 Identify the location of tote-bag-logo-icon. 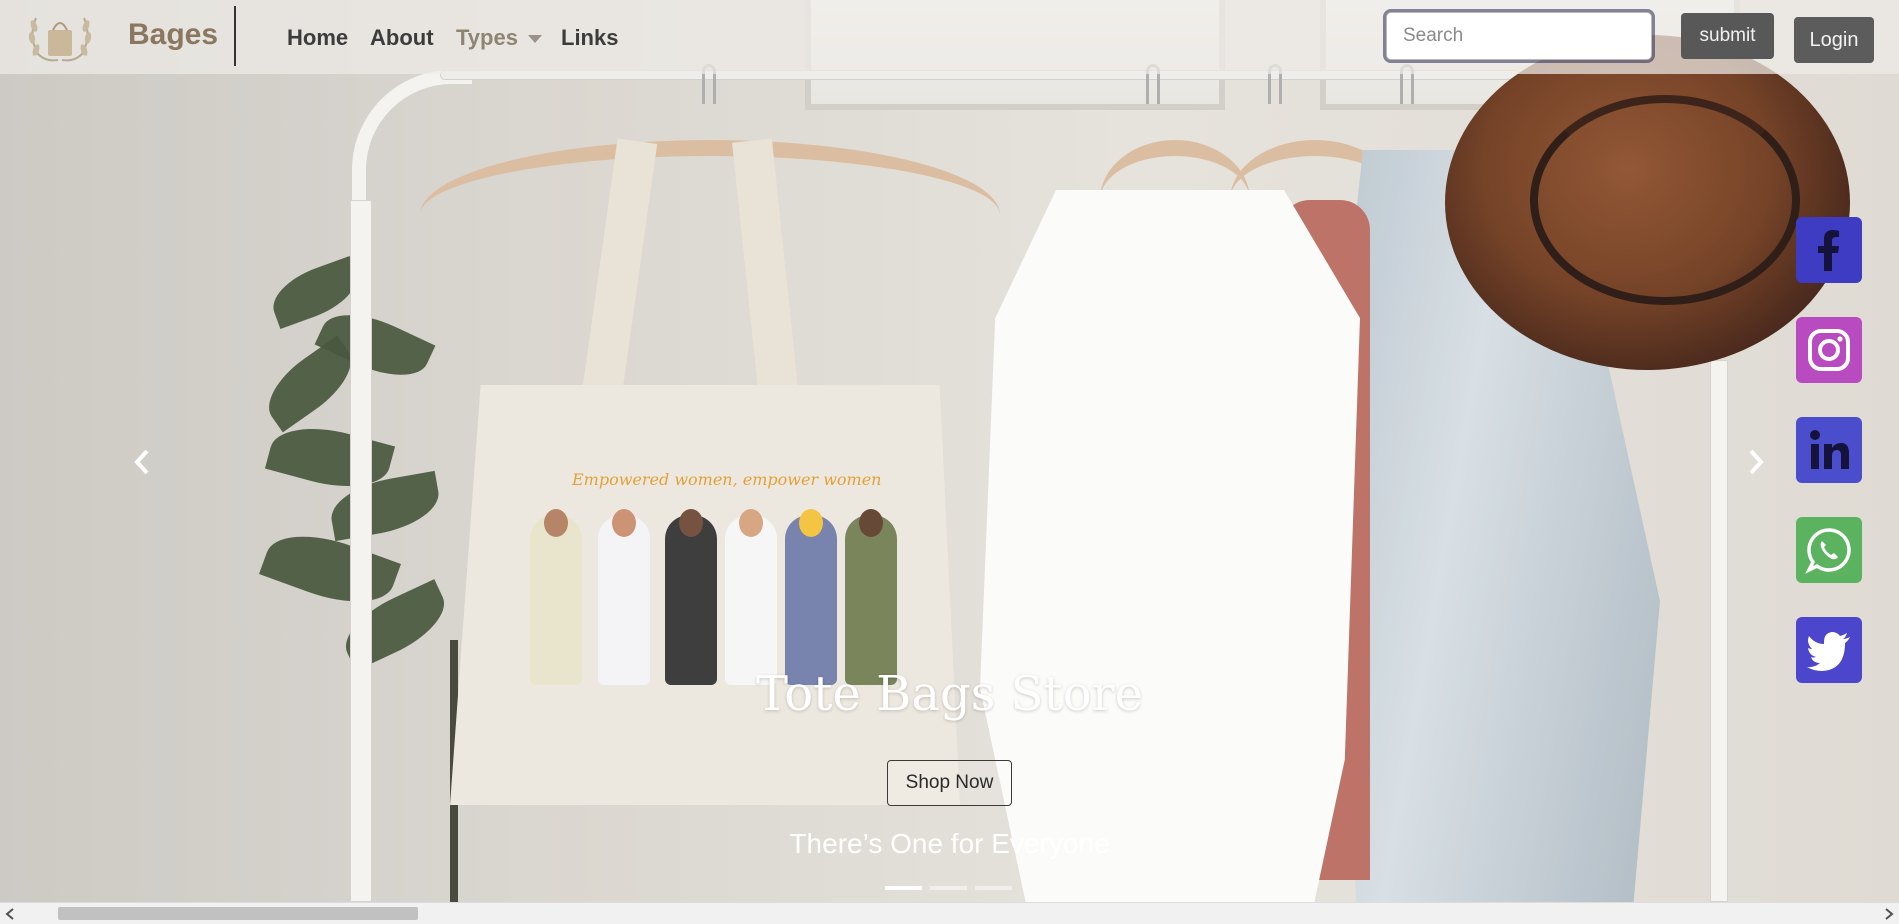
(60, 39).